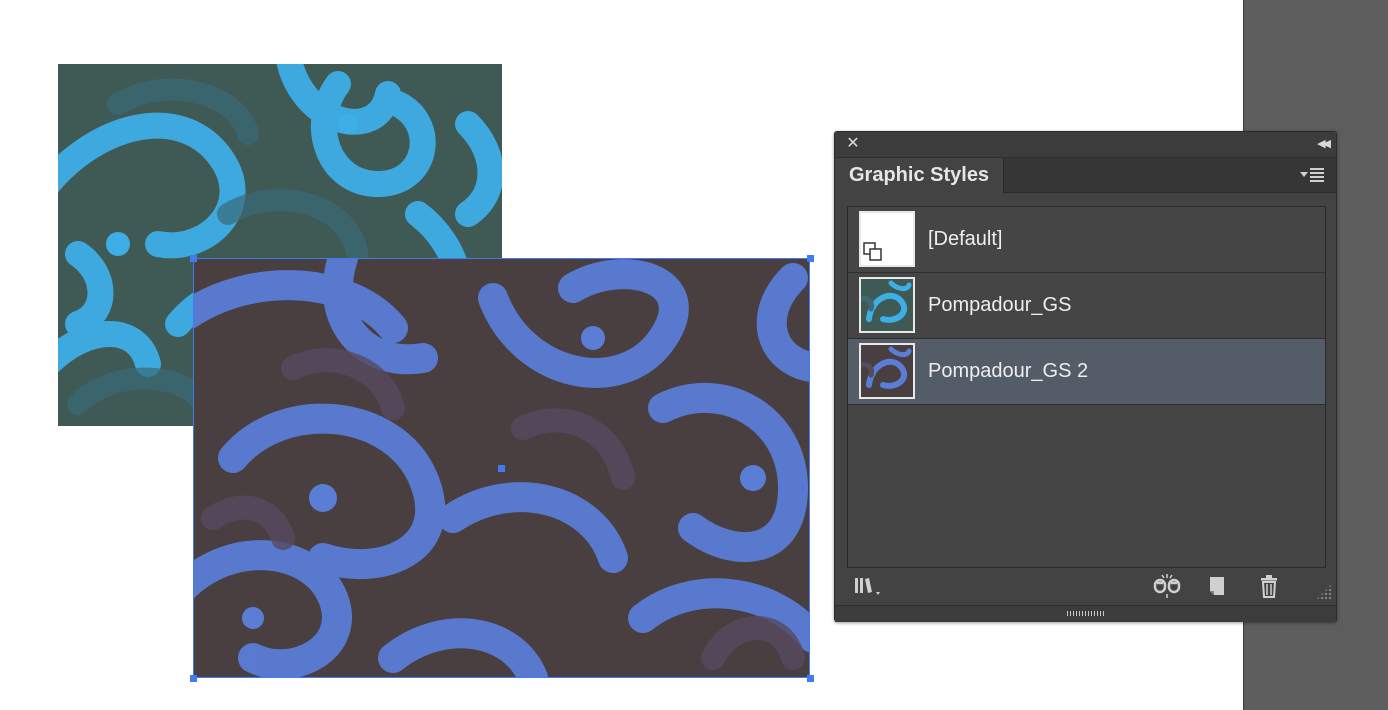  I want to click on list-item-pompadour-gs-2: Pompadour_GS 2, so click(1086, 372).